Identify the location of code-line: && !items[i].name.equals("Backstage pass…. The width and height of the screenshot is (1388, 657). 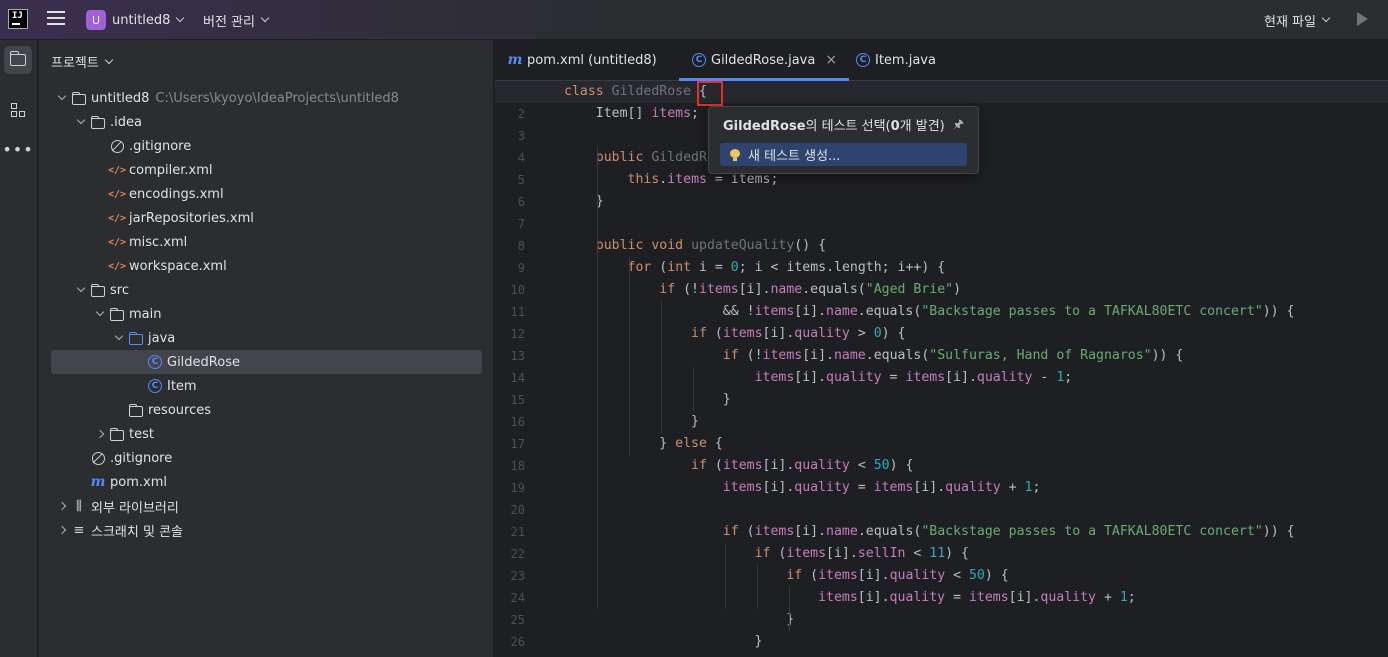
(974, 312).